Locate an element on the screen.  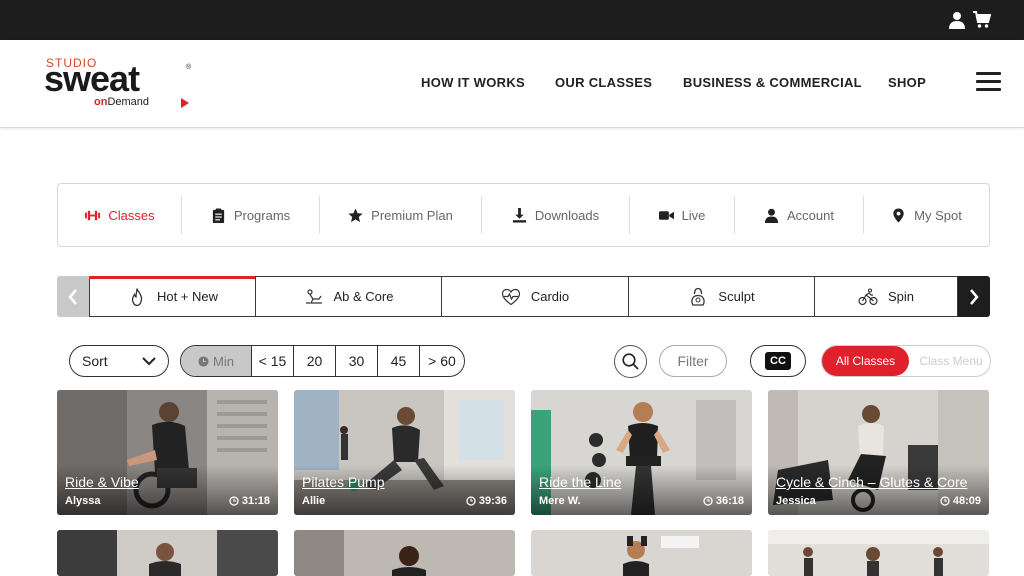
category-carousel: Hot + New Ab & Core Cardio Sculpt Spin is located at coordinates (523, 296).